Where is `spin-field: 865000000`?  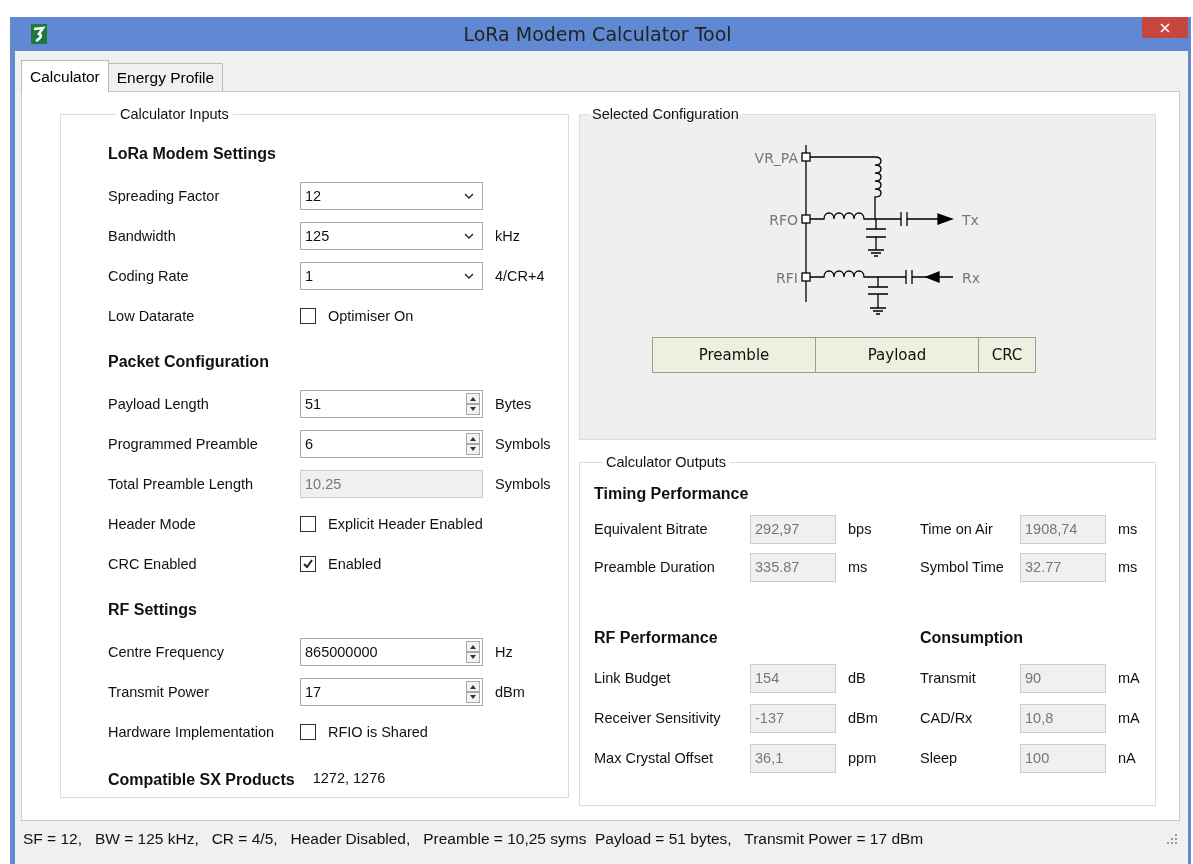
spin-field: 865000000 is located at coordinates (391, 652).